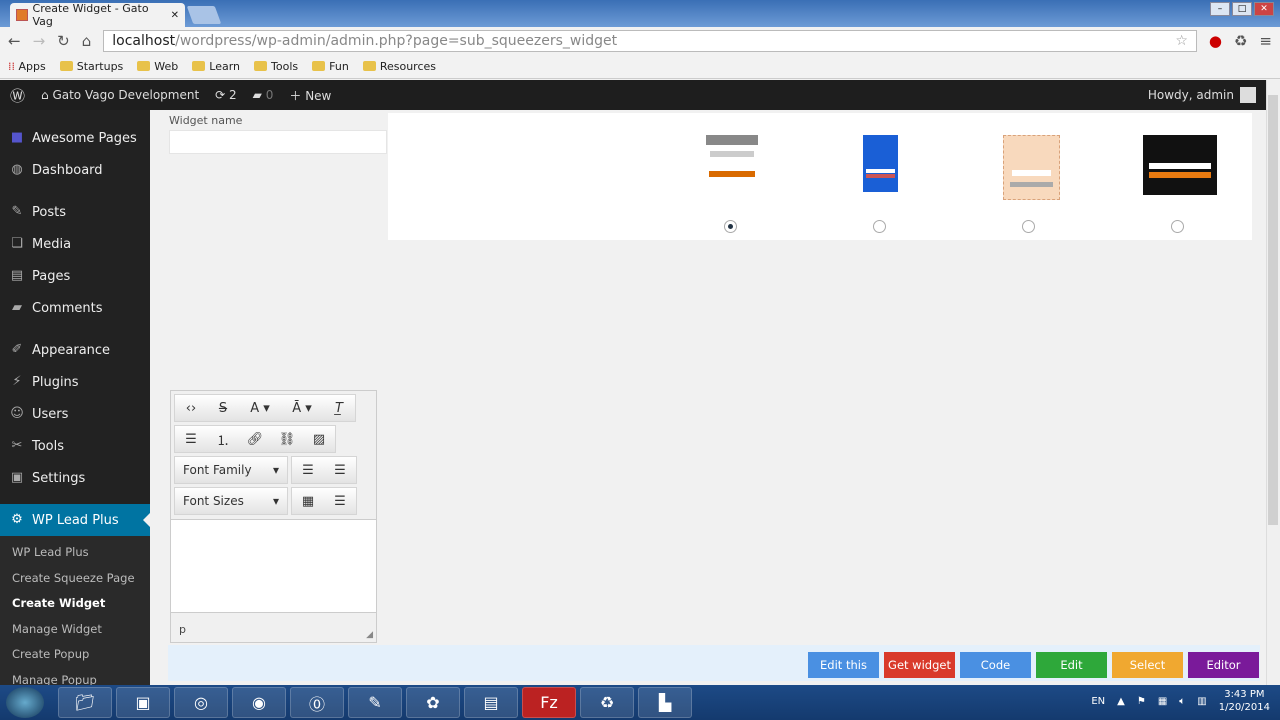  Describe the element at coordinates (75, 604) in the screenshot. I see `submenu-create-widget: Create Widget` at that location.